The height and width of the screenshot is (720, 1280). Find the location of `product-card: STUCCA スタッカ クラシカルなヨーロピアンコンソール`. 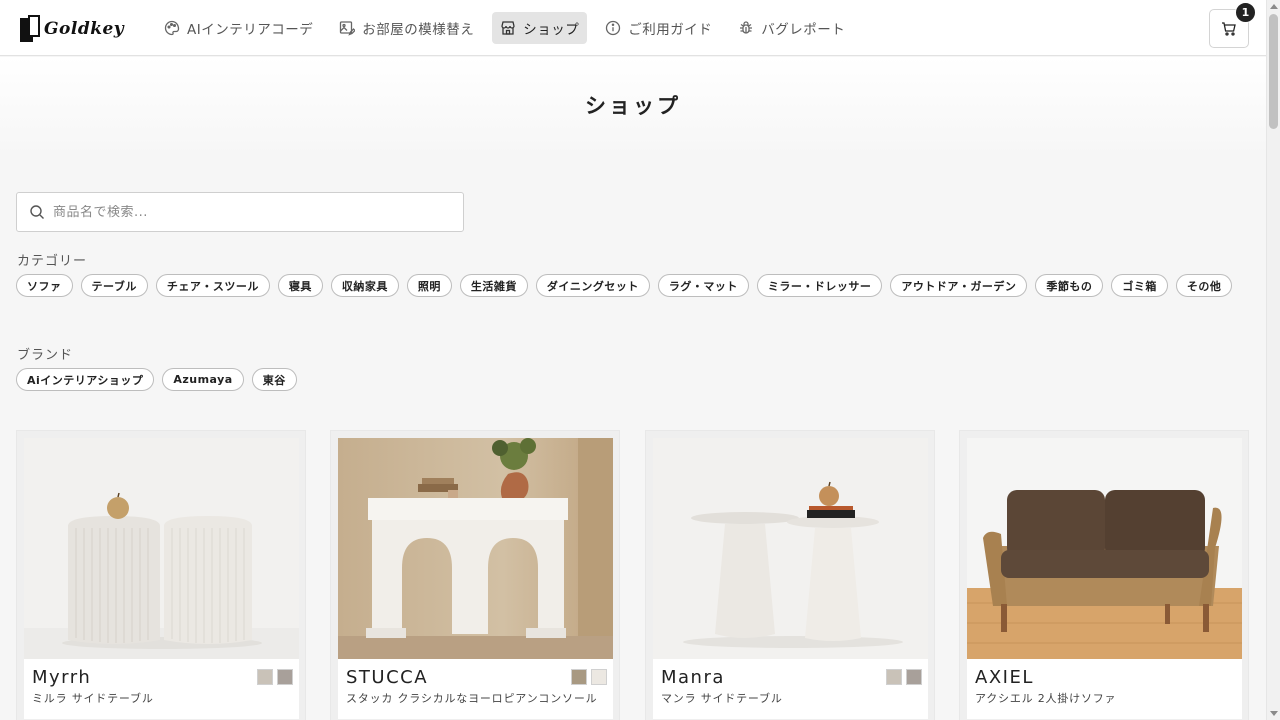

product-card: STUCCA スタッカ クラシカルなヨーロピアンコンソール is located at coordinates (475, 575).